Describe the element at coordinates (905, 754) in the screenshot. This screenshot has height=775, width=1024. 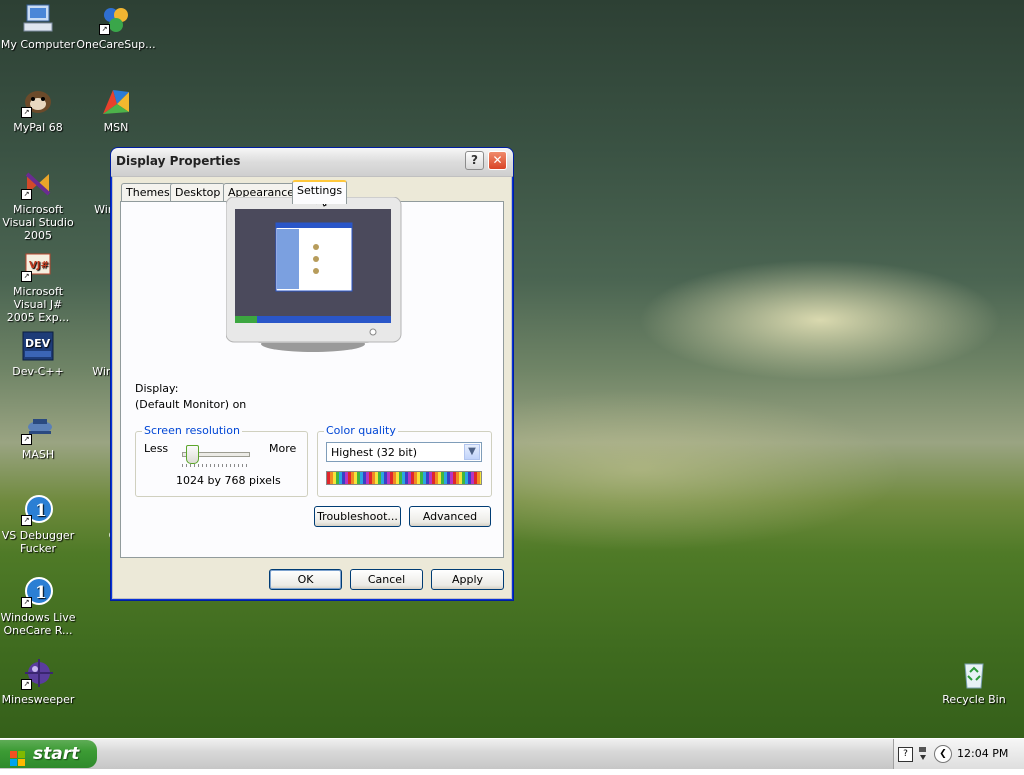
I see `help-tray-icon: ?` at that location.